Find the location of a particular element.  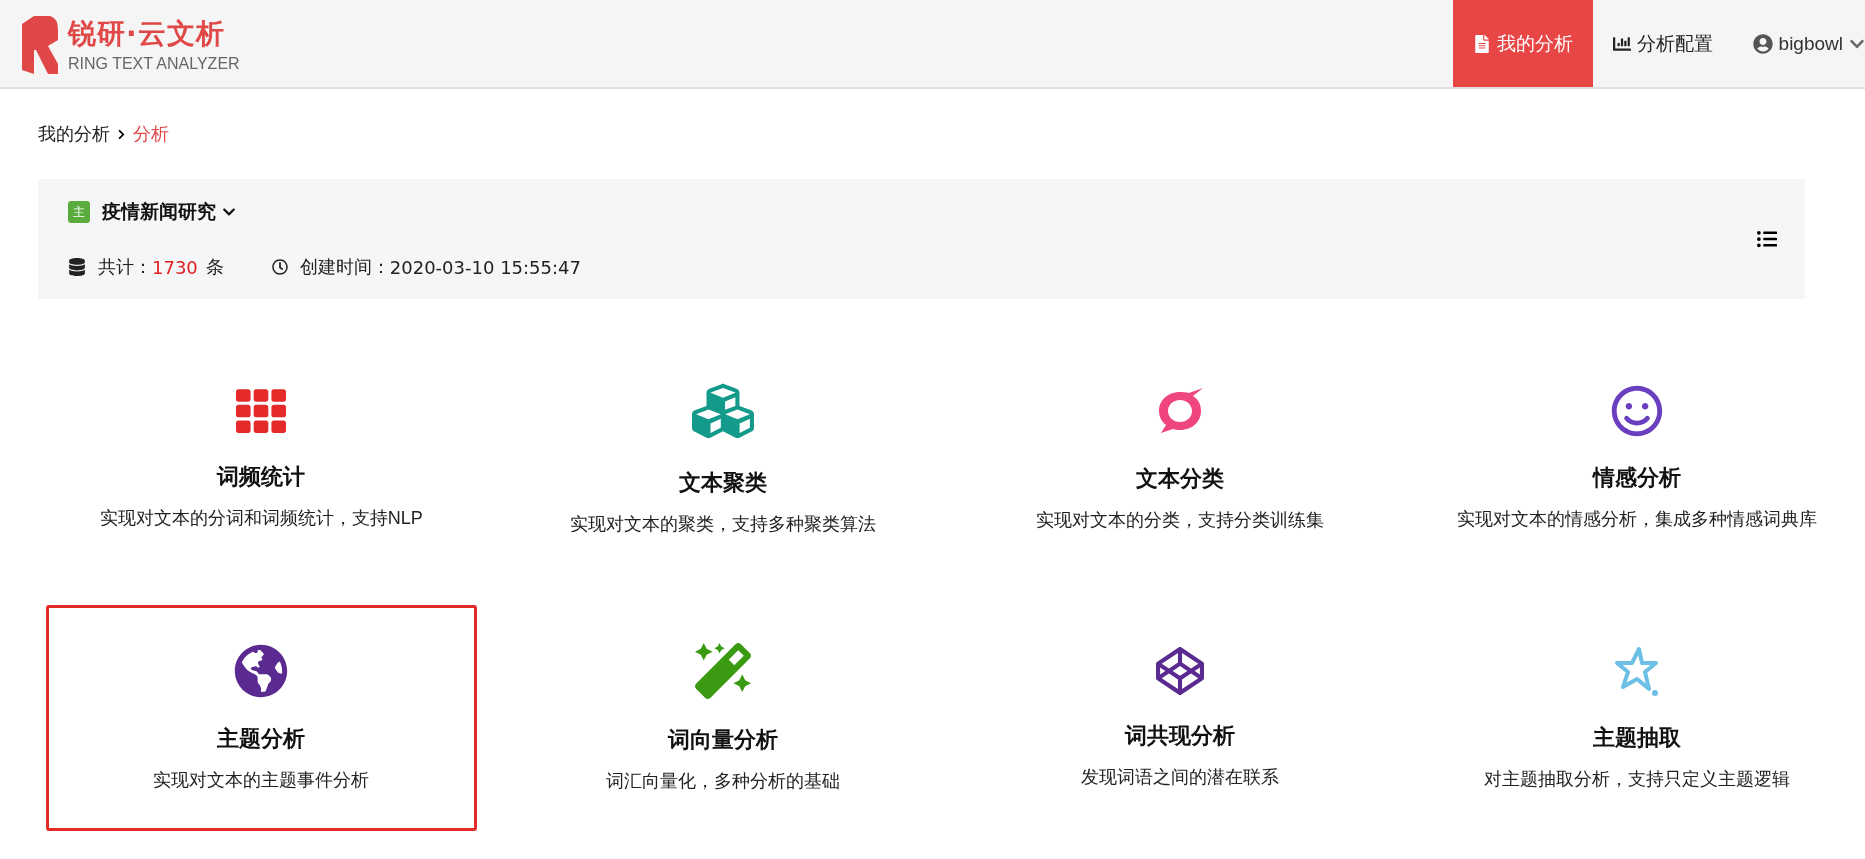

card-title: 词向量分析 is located at coordinates (723, 740).